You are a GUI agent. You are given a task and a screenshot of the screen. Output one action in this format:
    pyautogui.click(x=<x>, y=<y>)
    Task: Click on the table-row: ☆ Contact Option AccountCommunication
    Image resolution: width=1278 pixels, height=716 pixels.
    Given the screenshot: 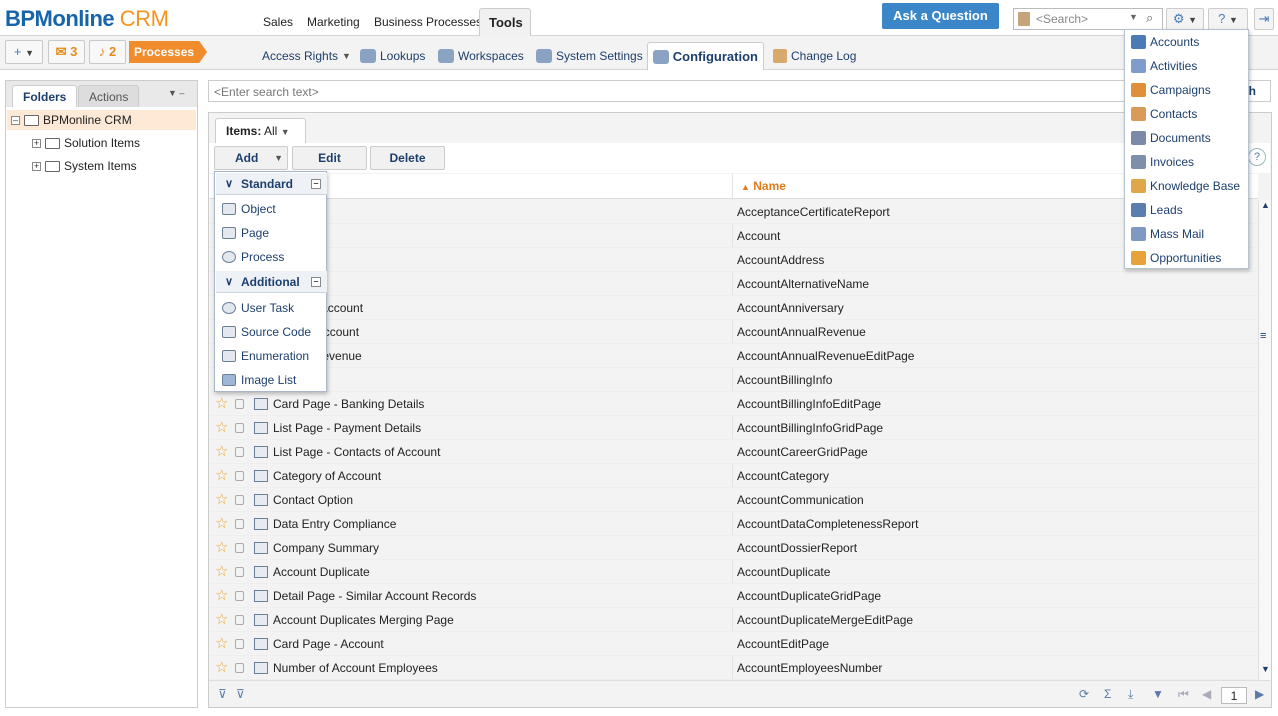 What is the action you would take?
    pyautogui.click(x=733, y=500)
    